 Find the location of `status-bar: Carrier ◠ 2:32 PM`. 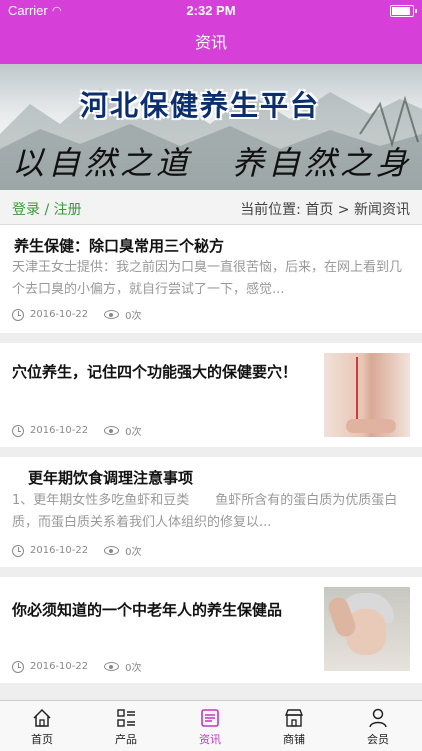

status-bar: Carrier ◠ 2:32 PM is located at coordinates (211, 11).